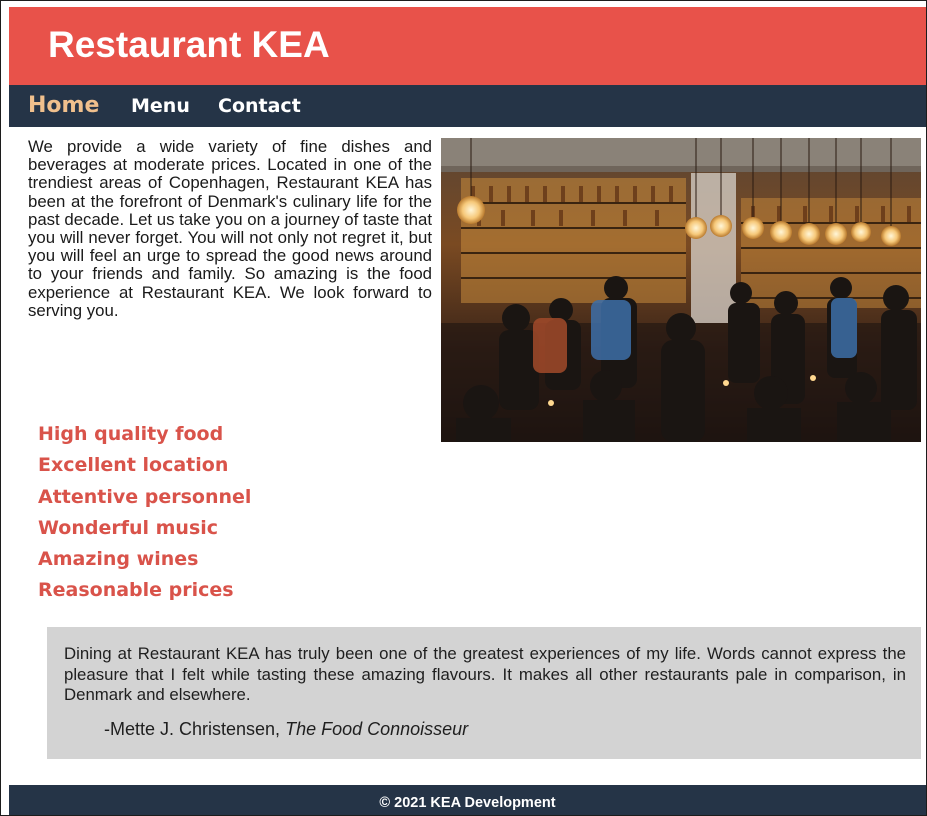 This screenshot has height=816, width=927. I want to click on site-header: Restaurant KEA, so click(467, 46).